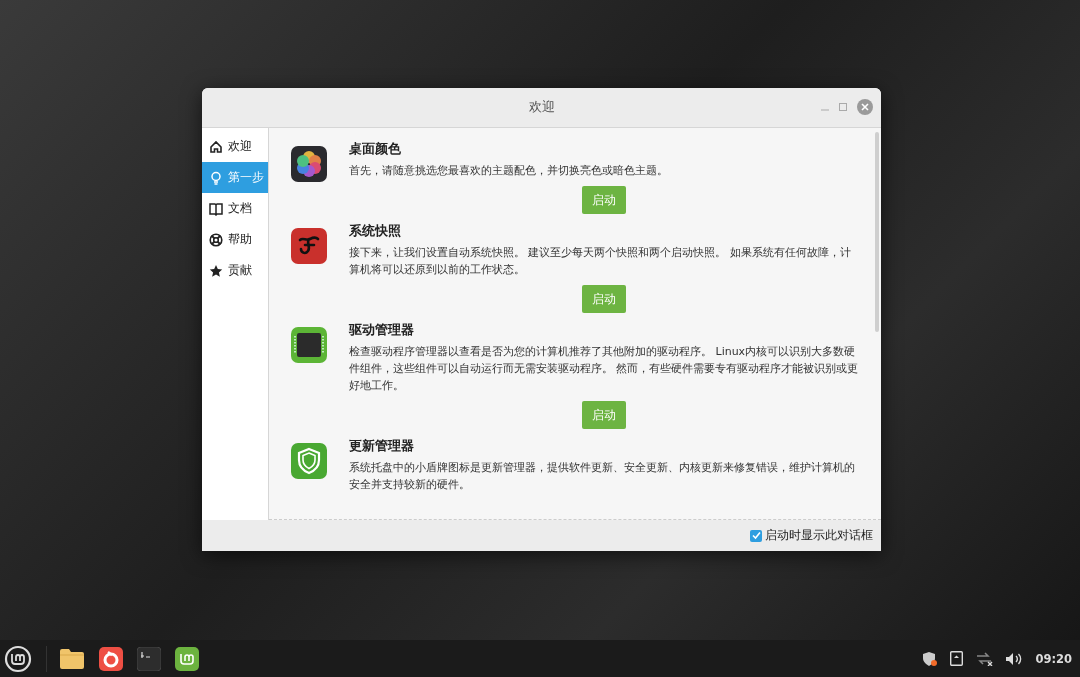 The image size is (1080, 677). What do you see at coordinates (984, 658) in the screenshot?
I see `network-disconnected-icon` at bounding box center [984, 658].